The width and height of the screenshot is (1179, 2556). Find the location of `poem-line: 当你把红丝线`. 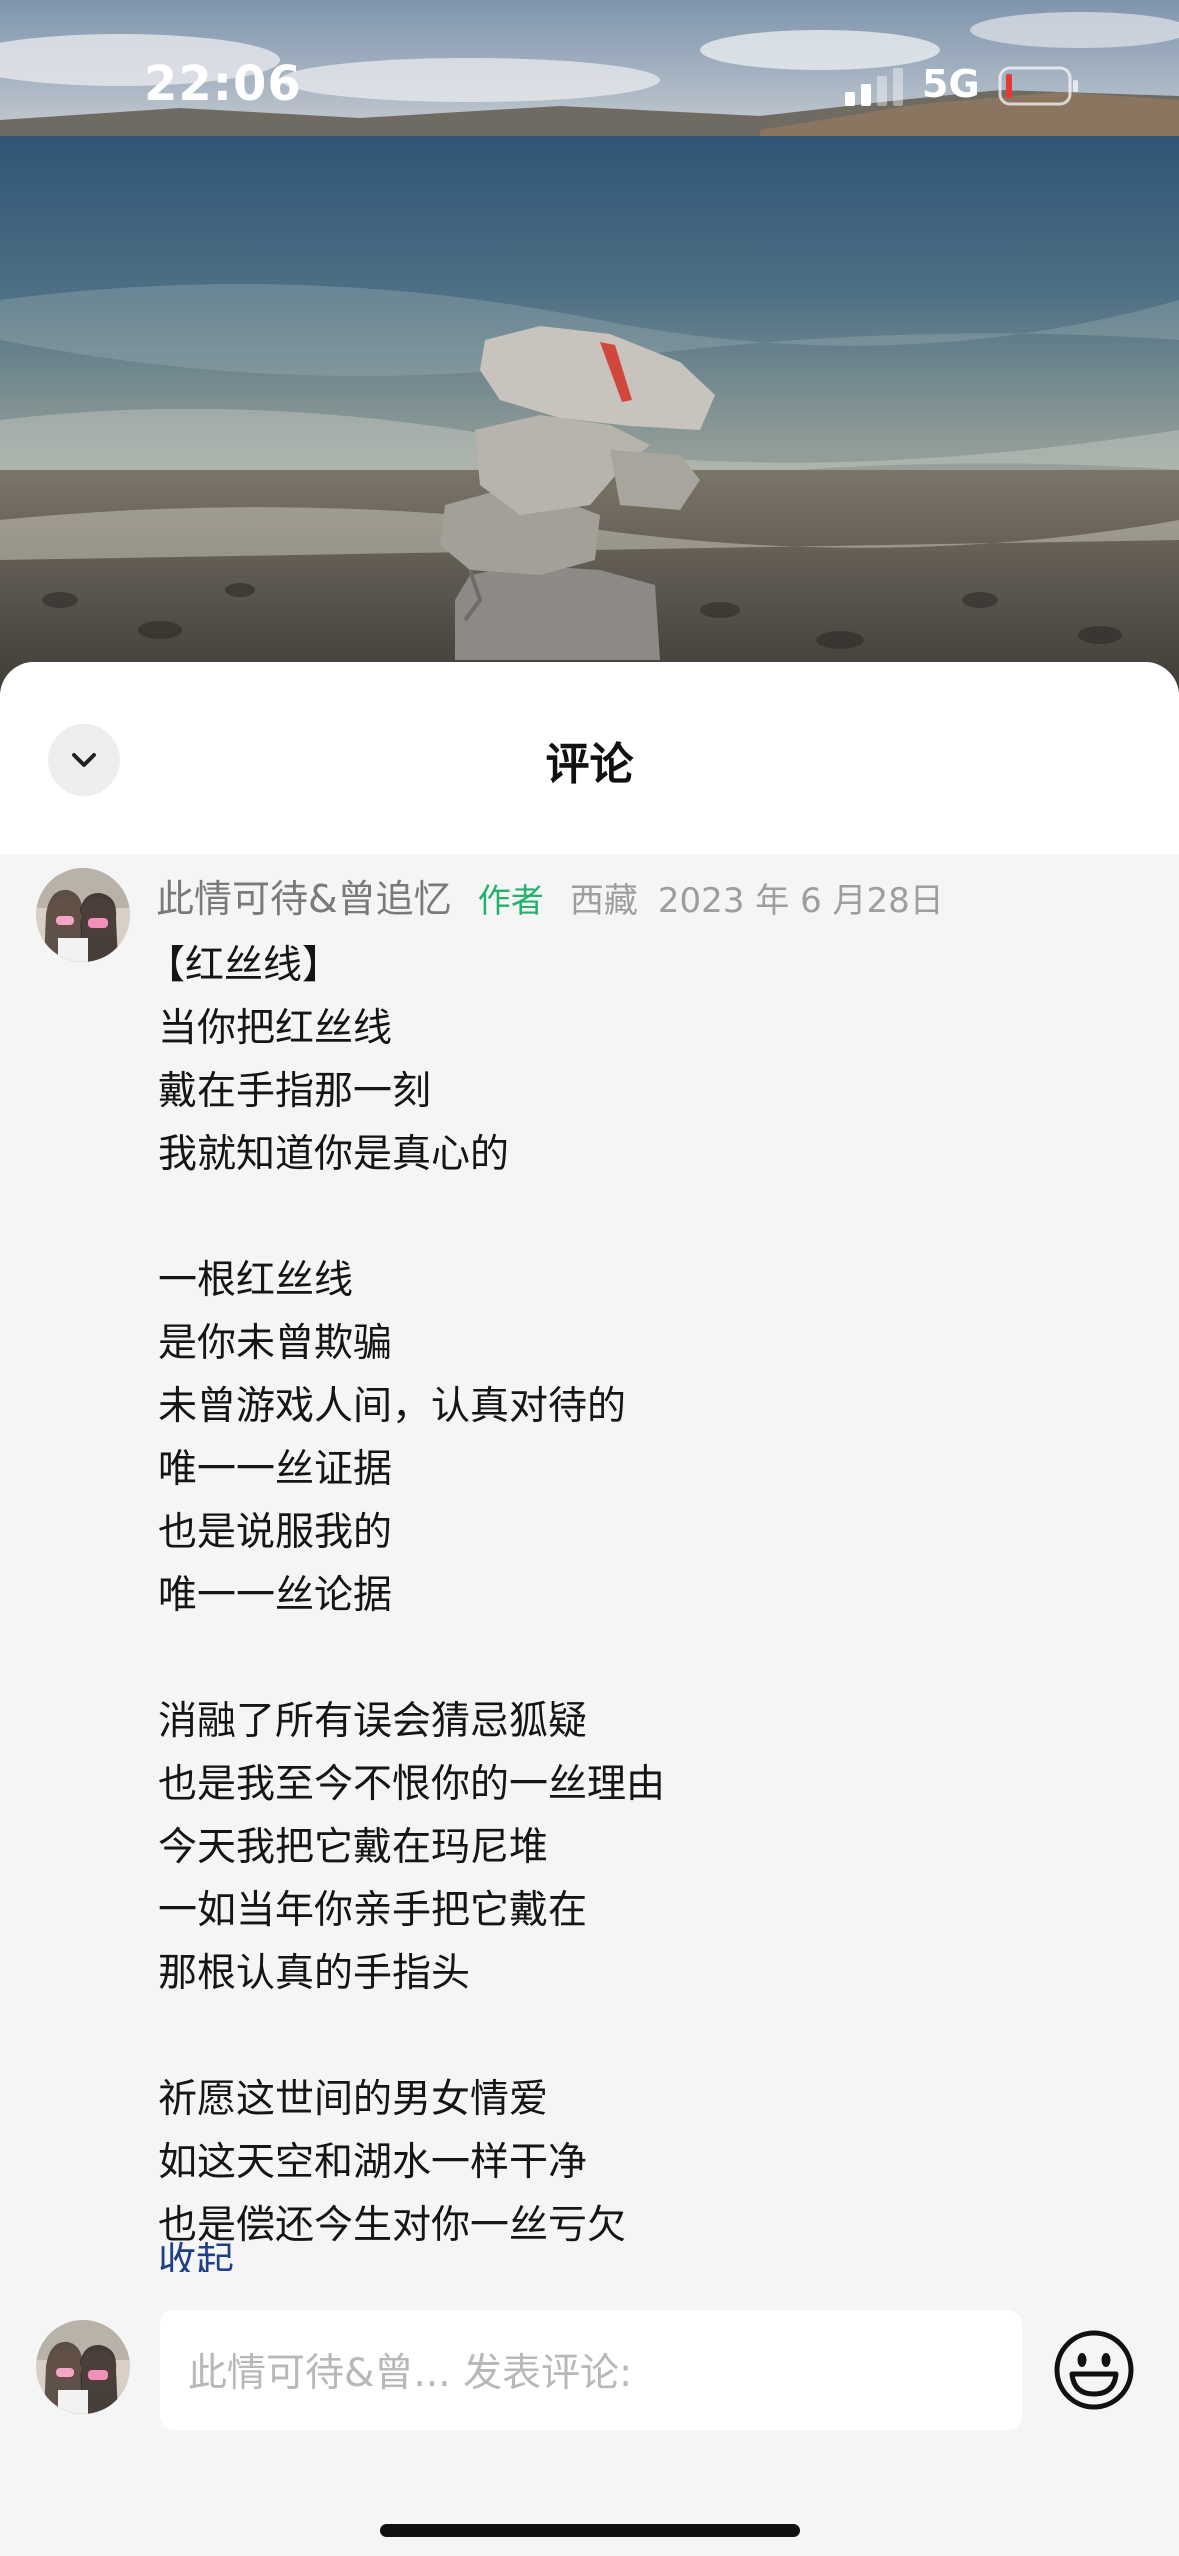

poem-line: 当你把红丝线 is located at coordinates (275, 1028).